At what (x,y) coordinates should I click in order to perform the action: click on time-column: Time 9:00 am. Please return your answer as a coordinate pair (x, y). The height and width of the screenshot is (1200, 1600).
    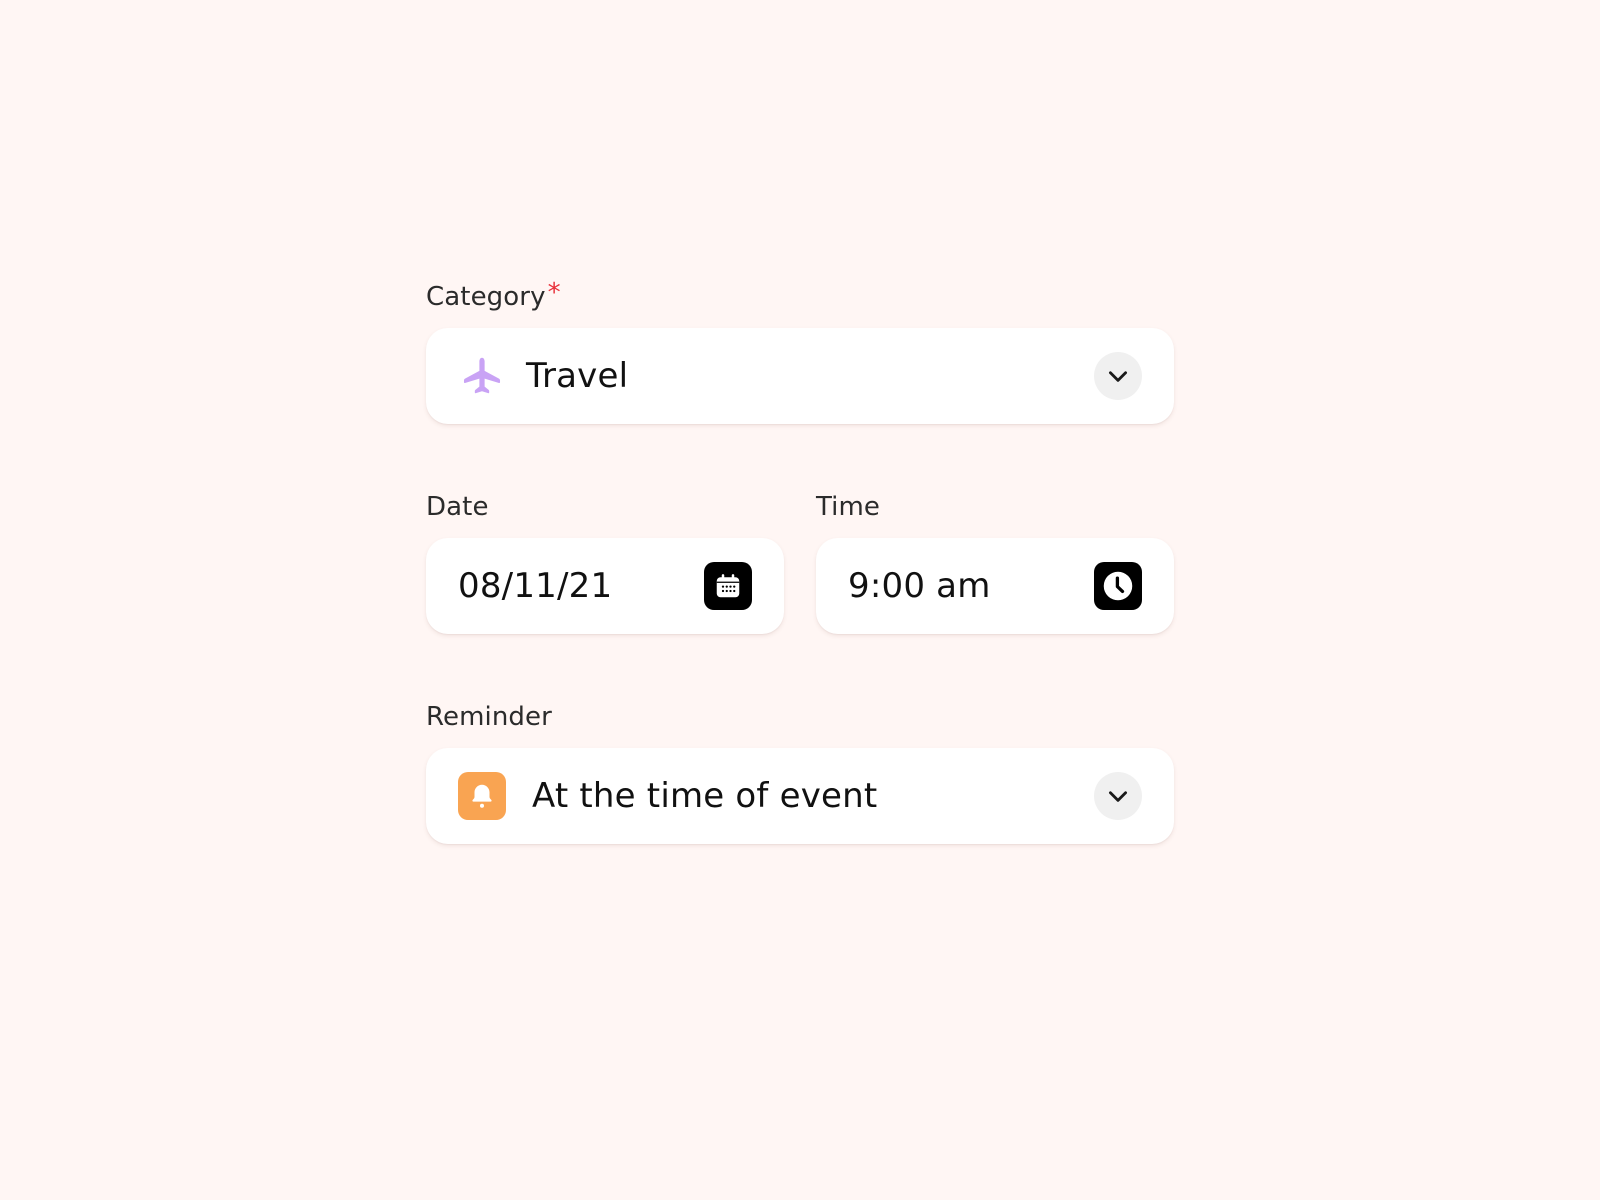
    Looking at the image, I should click on (995, 562).